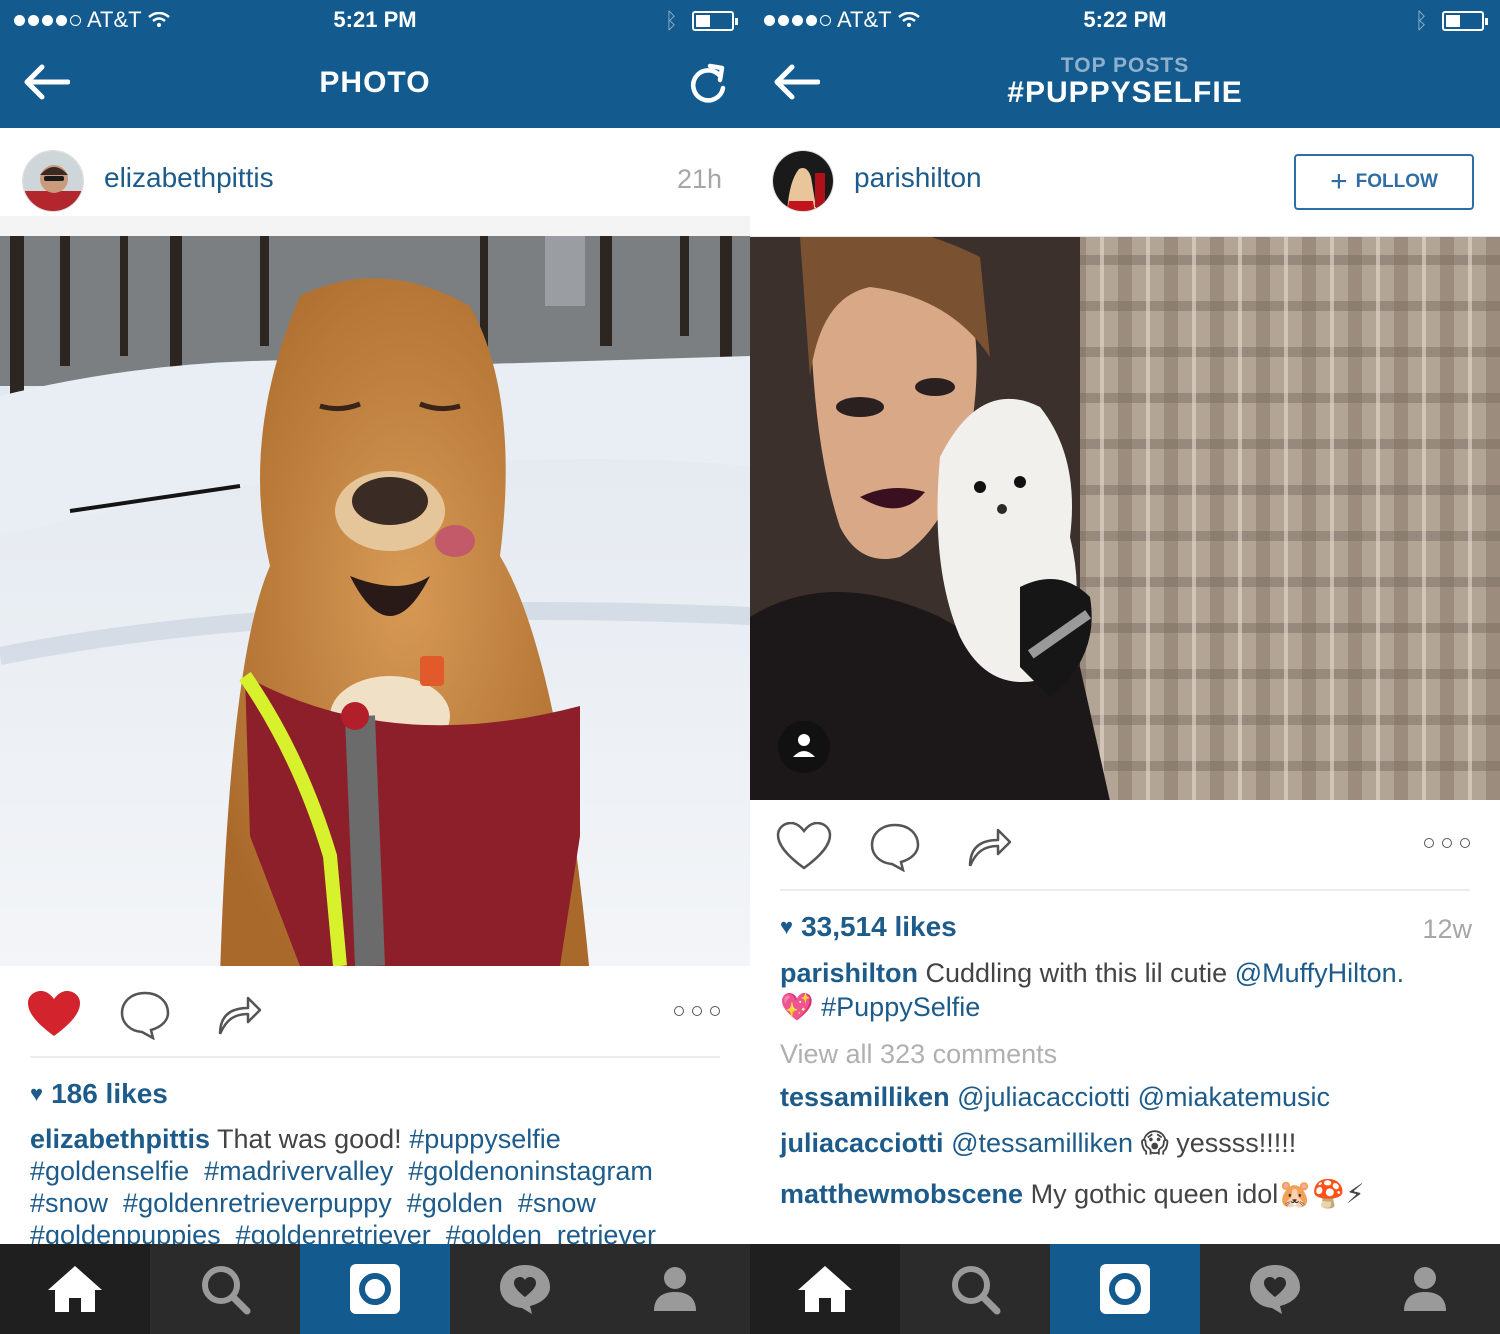 Image resolution: width=1500 pixels, height=1334 pixels. I want to click on comment-text: 😱 yessss!!!!!, so click(1218, 1143).